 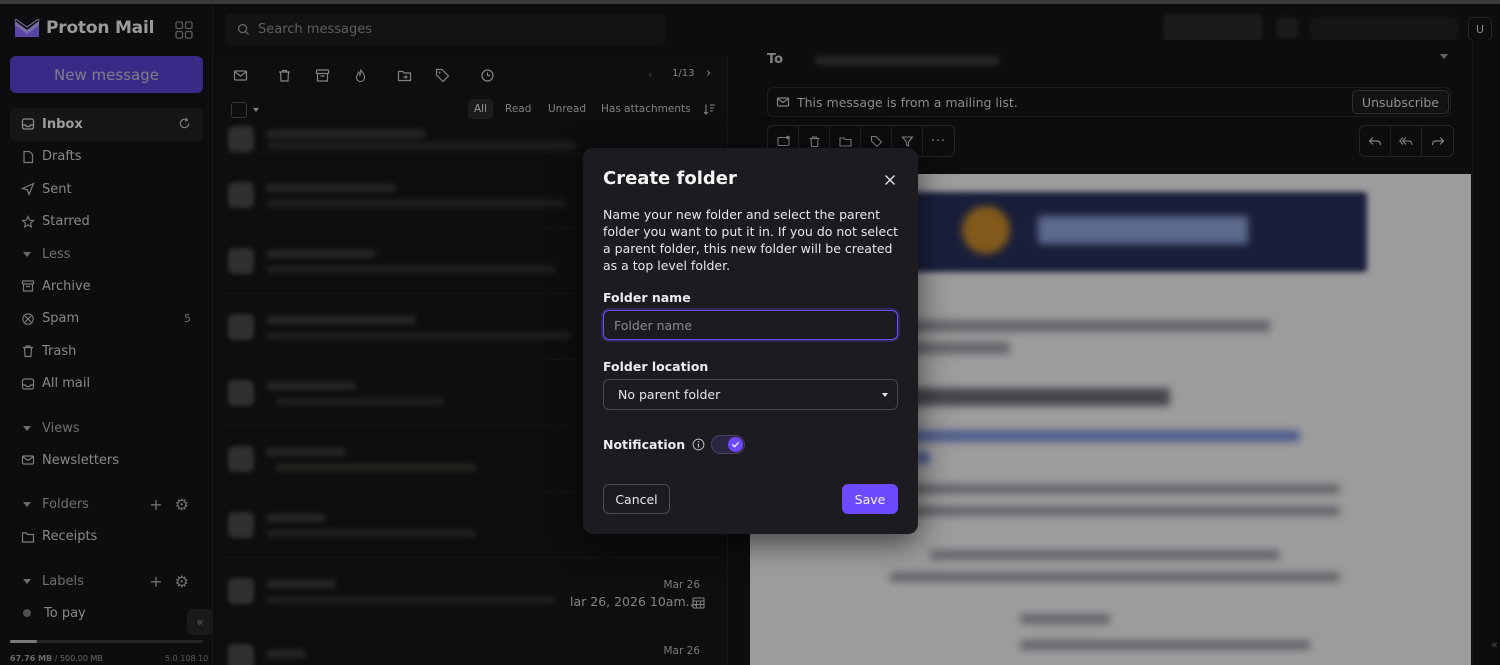 What do you see at coordinates (698, 444) in the screenshot?
I see `info-icon` at bounding box center [698, 444].